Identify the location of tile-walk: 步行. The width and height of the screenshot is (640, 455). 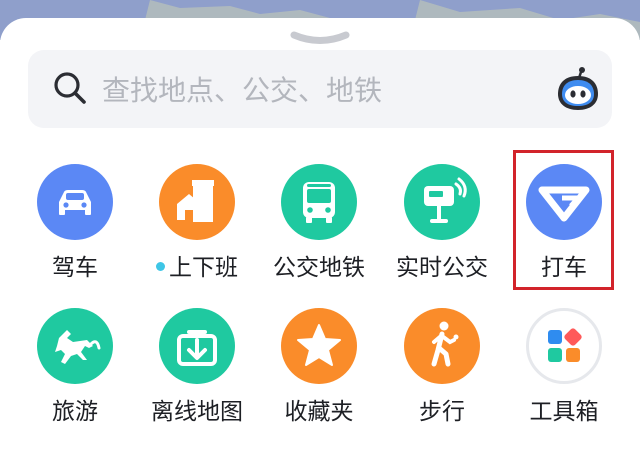
(442, 367).